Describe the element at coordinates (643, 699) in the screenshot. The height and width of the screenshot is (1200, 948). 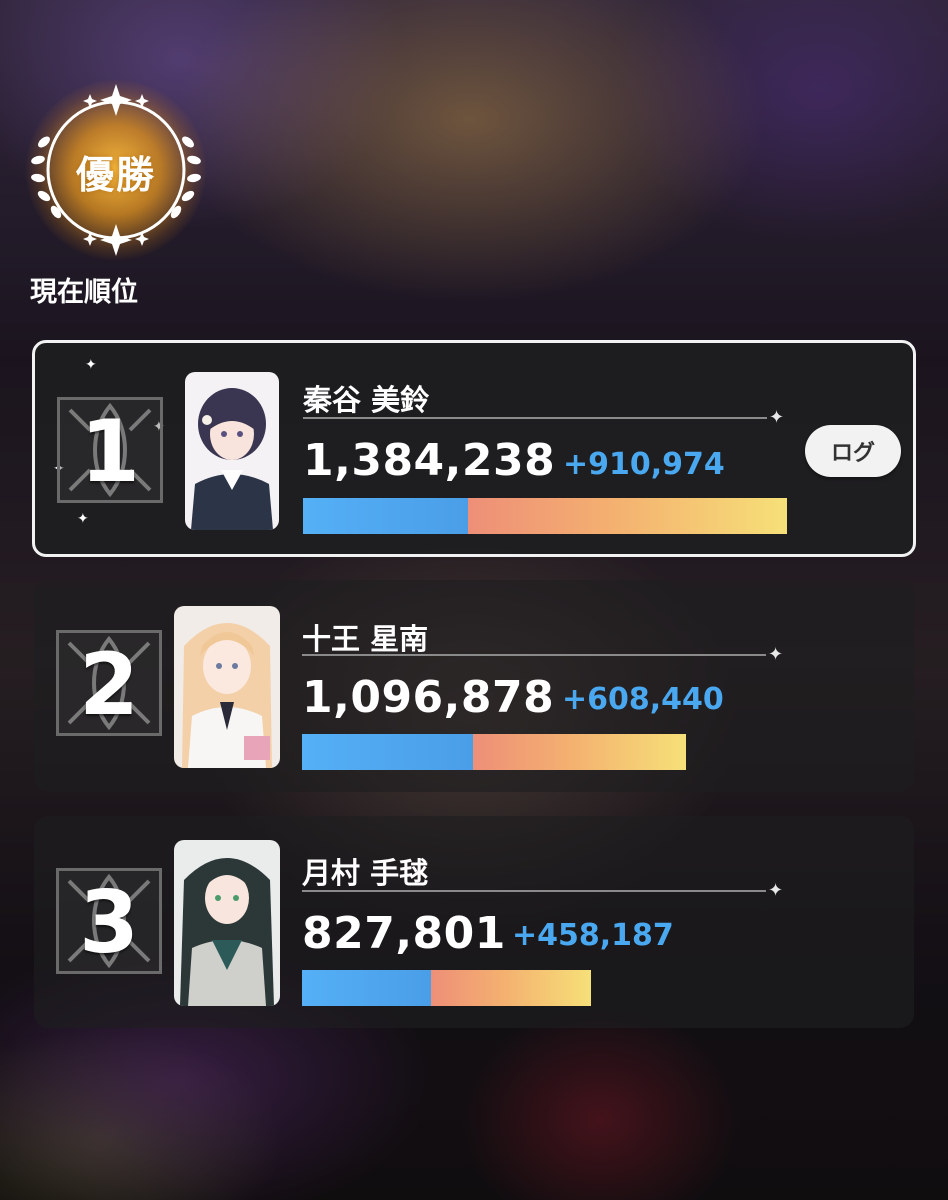
I see `score-delta: +608,440` at that location.